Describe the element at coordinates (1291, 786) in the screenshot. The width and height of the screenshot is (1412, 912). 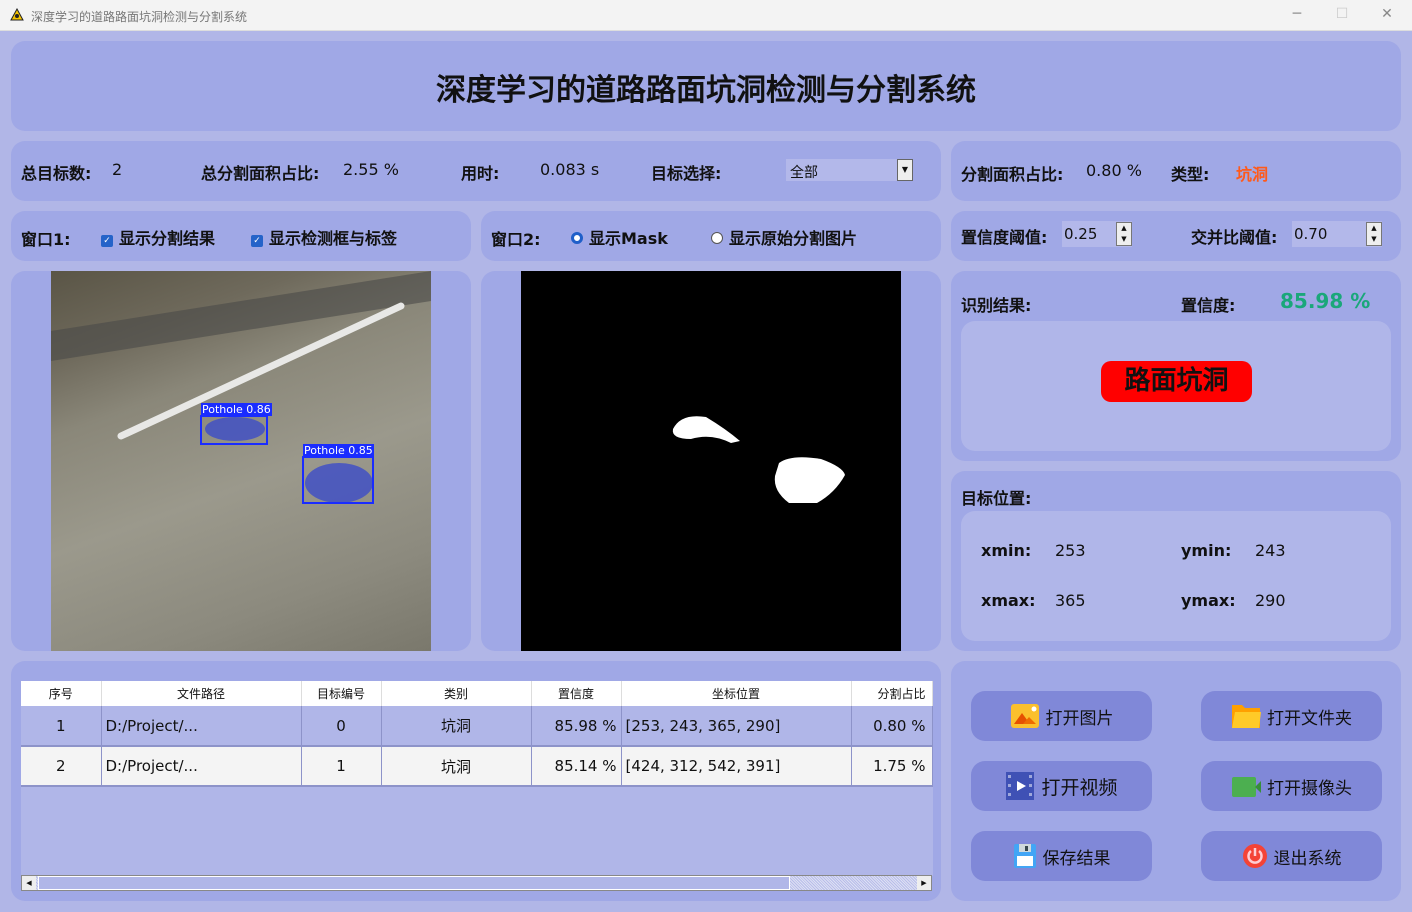
I see `open-camera-button: 打开摄像头` at that location.